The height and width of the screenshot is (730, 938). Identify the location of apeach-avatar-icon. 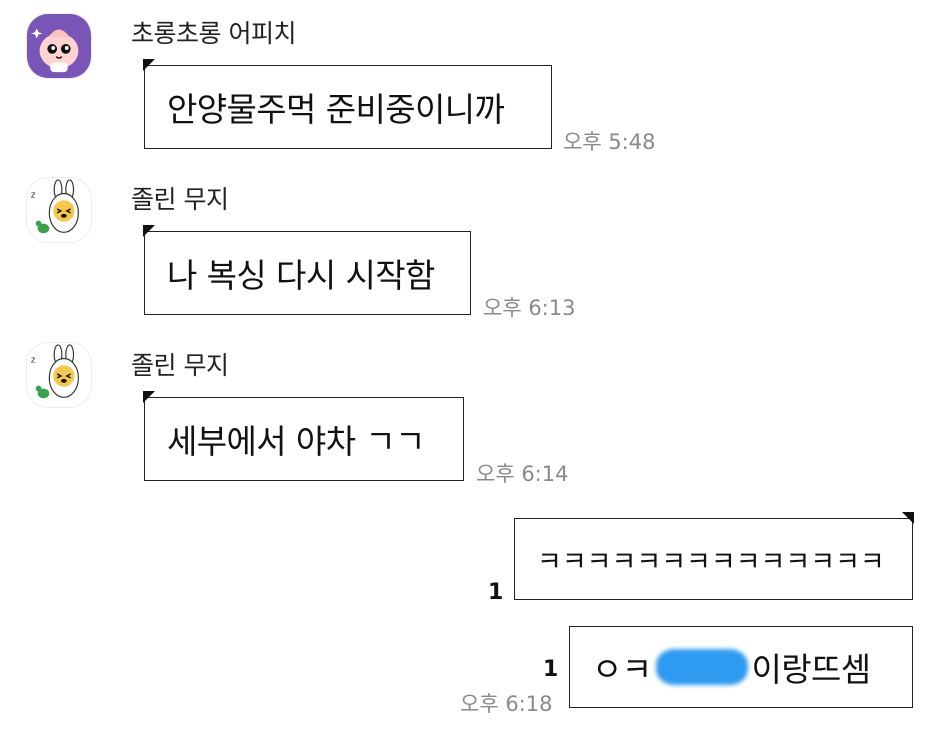
(59, 46).